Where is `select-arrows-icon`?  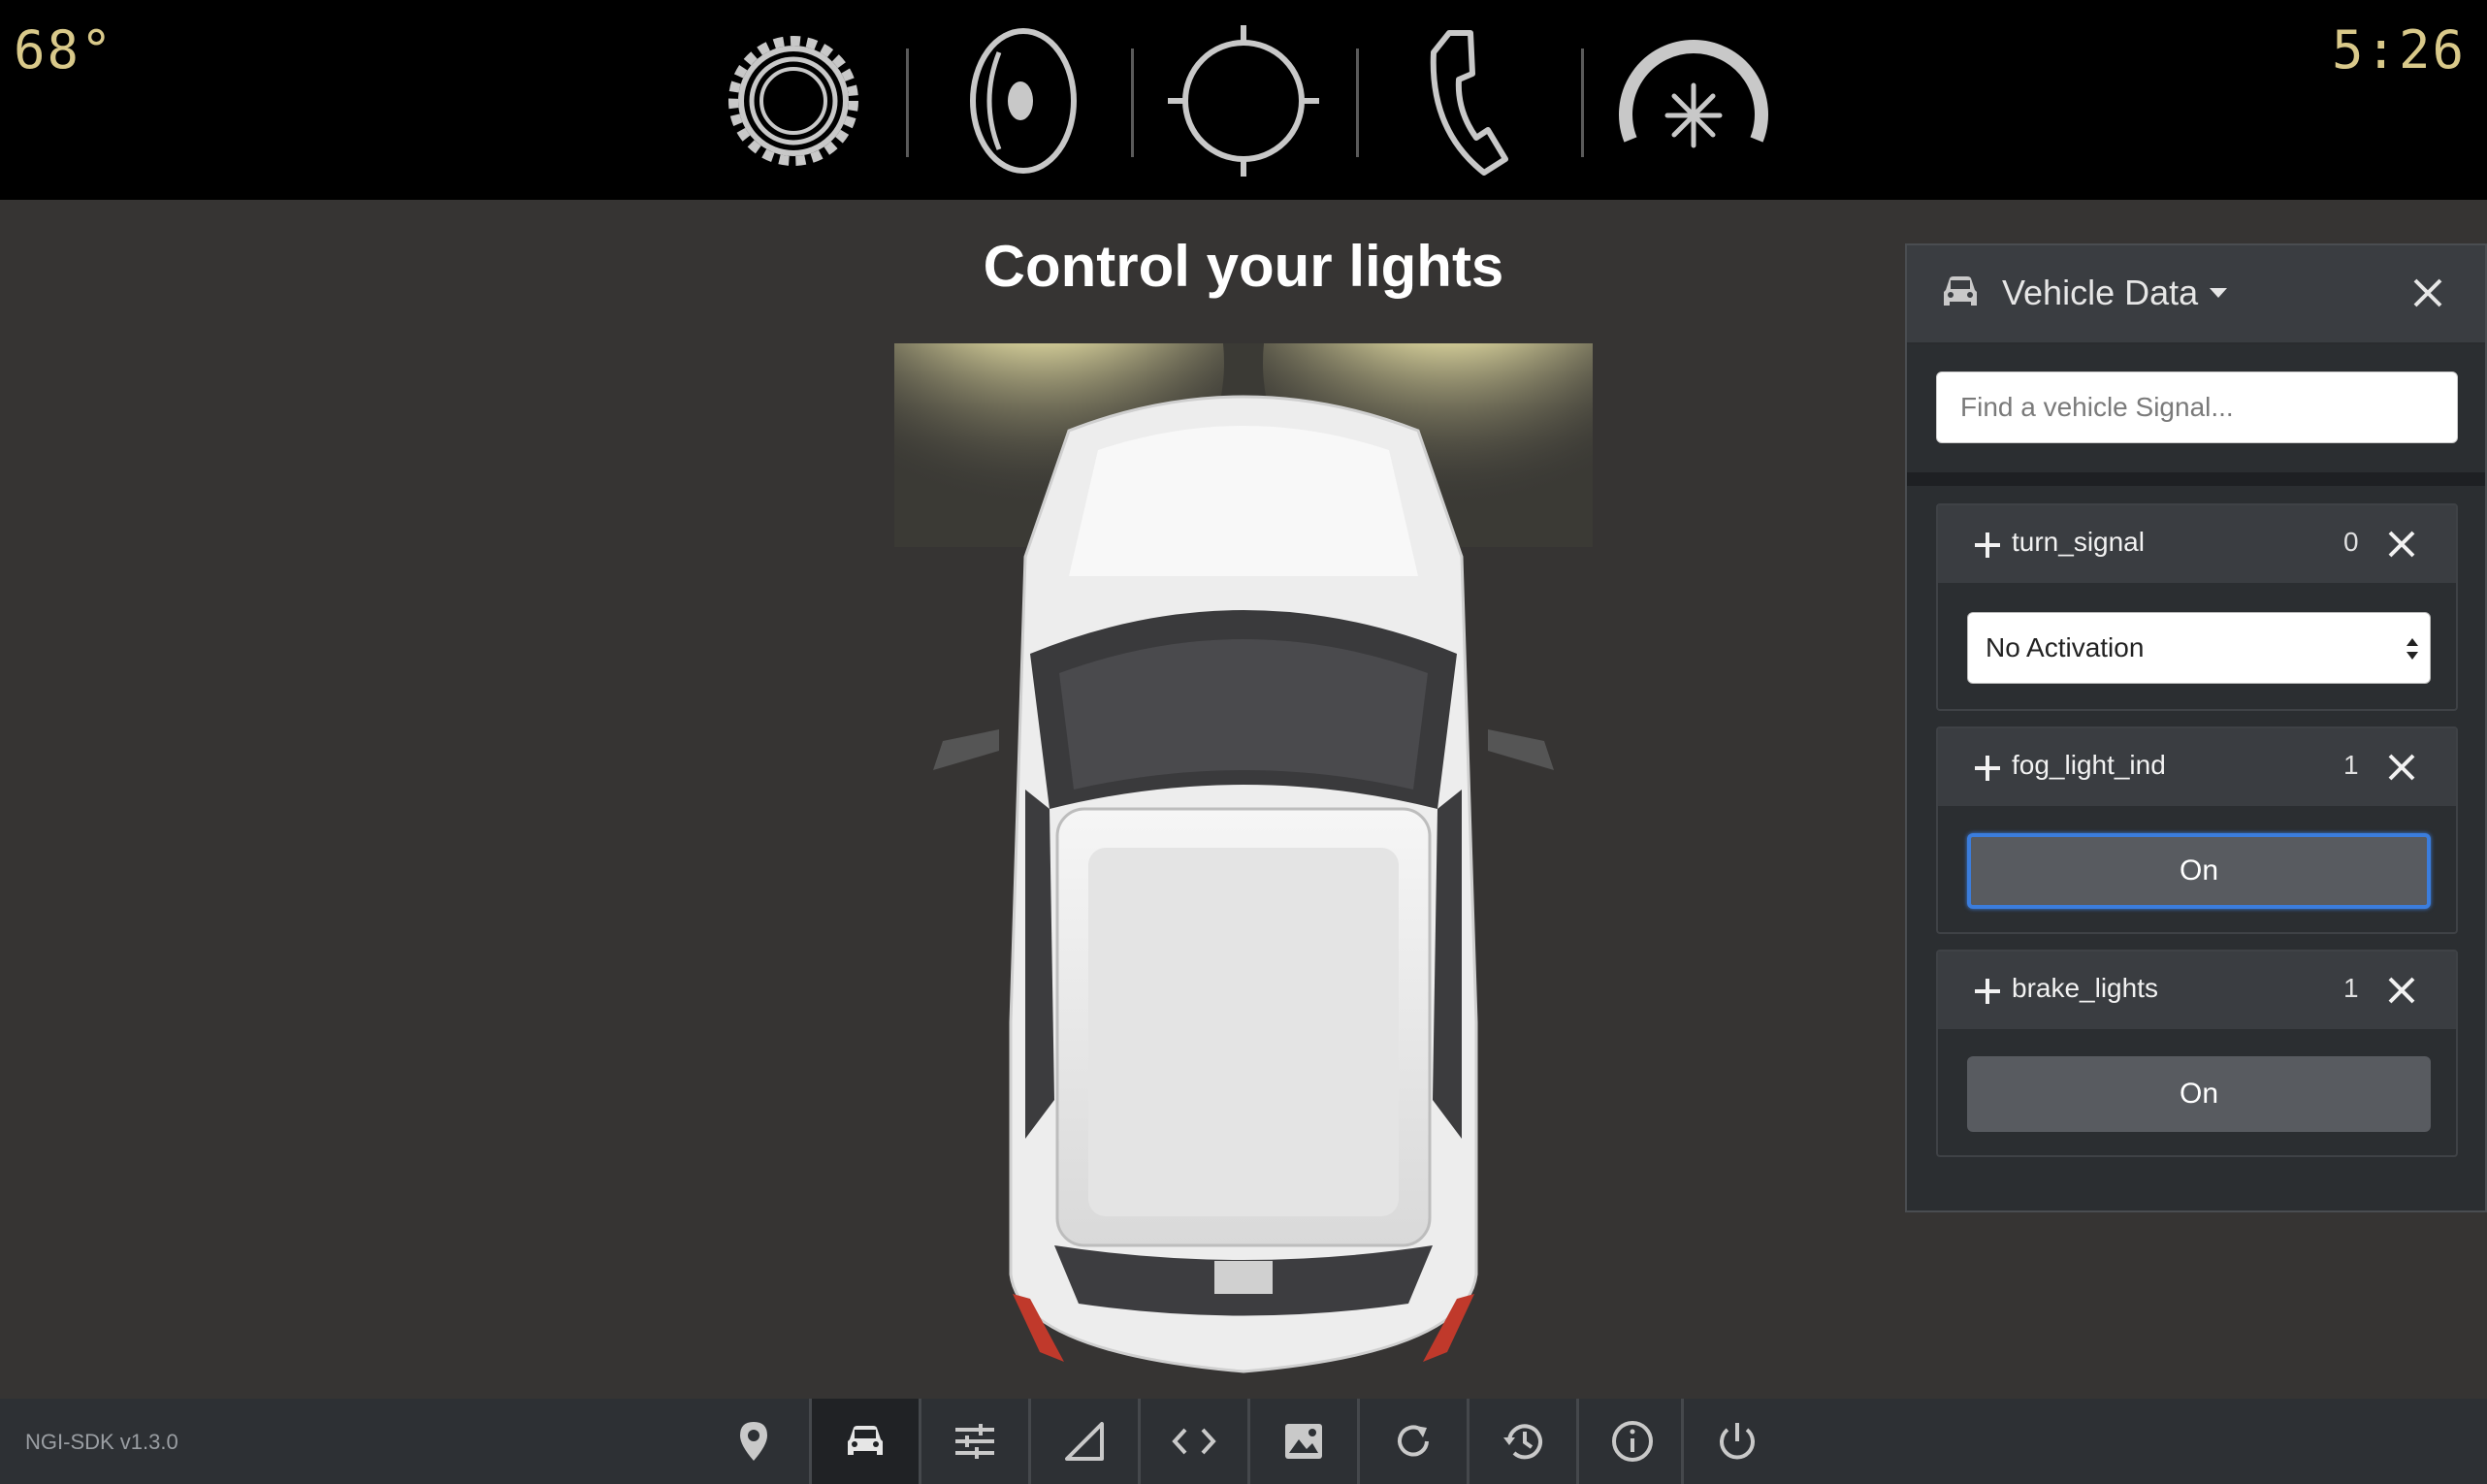
select-arrows-icon is located at coordinates (2412, 651).